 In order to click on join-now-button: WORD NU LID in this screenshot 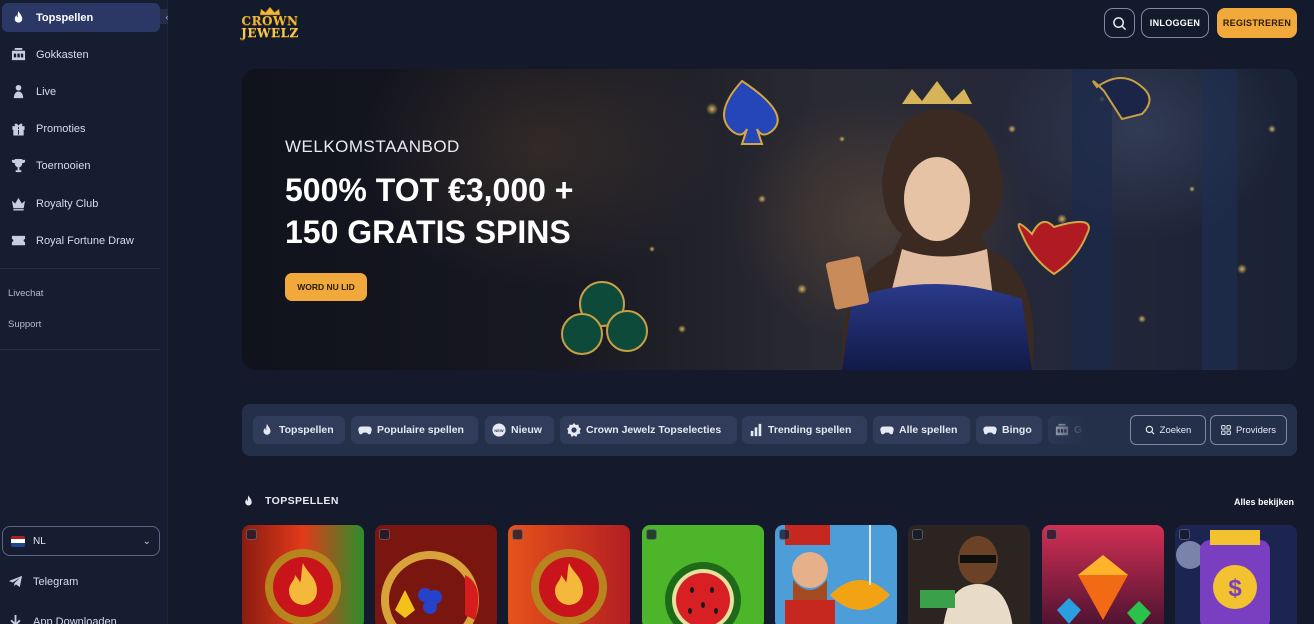, I will do `click(326, 287)`.